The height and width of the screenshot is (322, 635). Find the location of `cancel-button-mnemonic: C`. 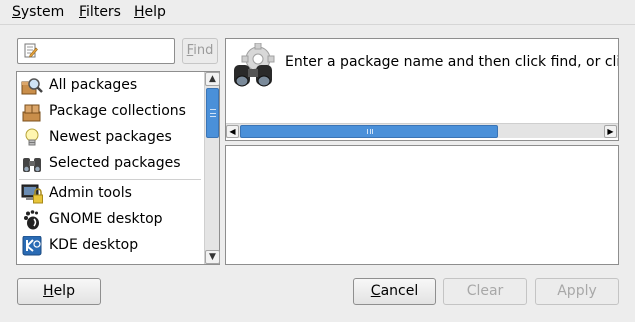

cancel-button-mnemonic: C is located at coordinates (375, 291).